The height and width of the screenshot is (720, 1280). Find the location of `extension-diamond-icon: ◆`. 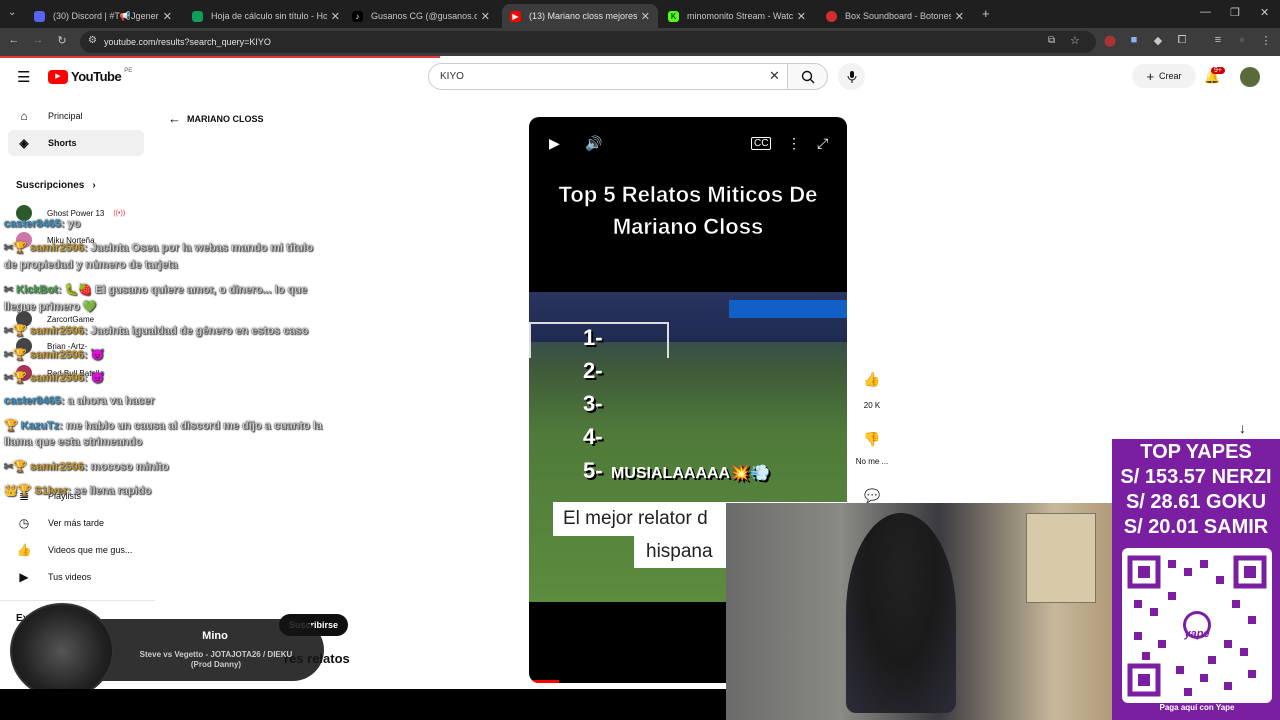

extension-diamond-icon: ◆ is located at coordinates (1158, 40).